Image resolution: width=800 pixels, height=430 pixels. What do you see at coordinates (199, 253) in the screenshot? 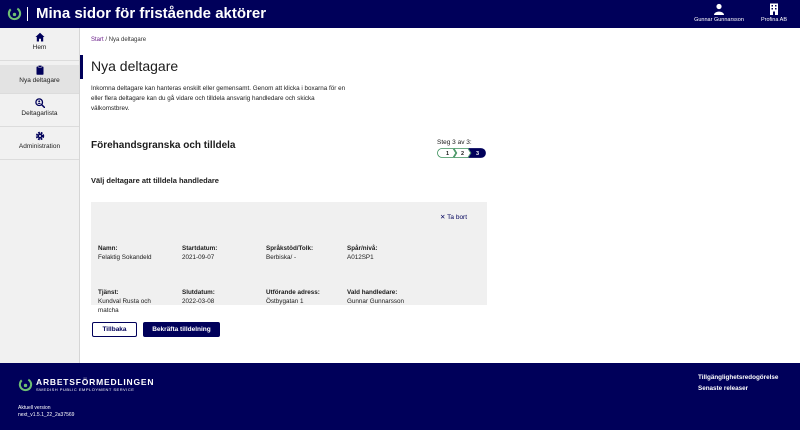
I see `field-startdatum: Startdatum: 2021-09-07` at bounding box center [199, 253].